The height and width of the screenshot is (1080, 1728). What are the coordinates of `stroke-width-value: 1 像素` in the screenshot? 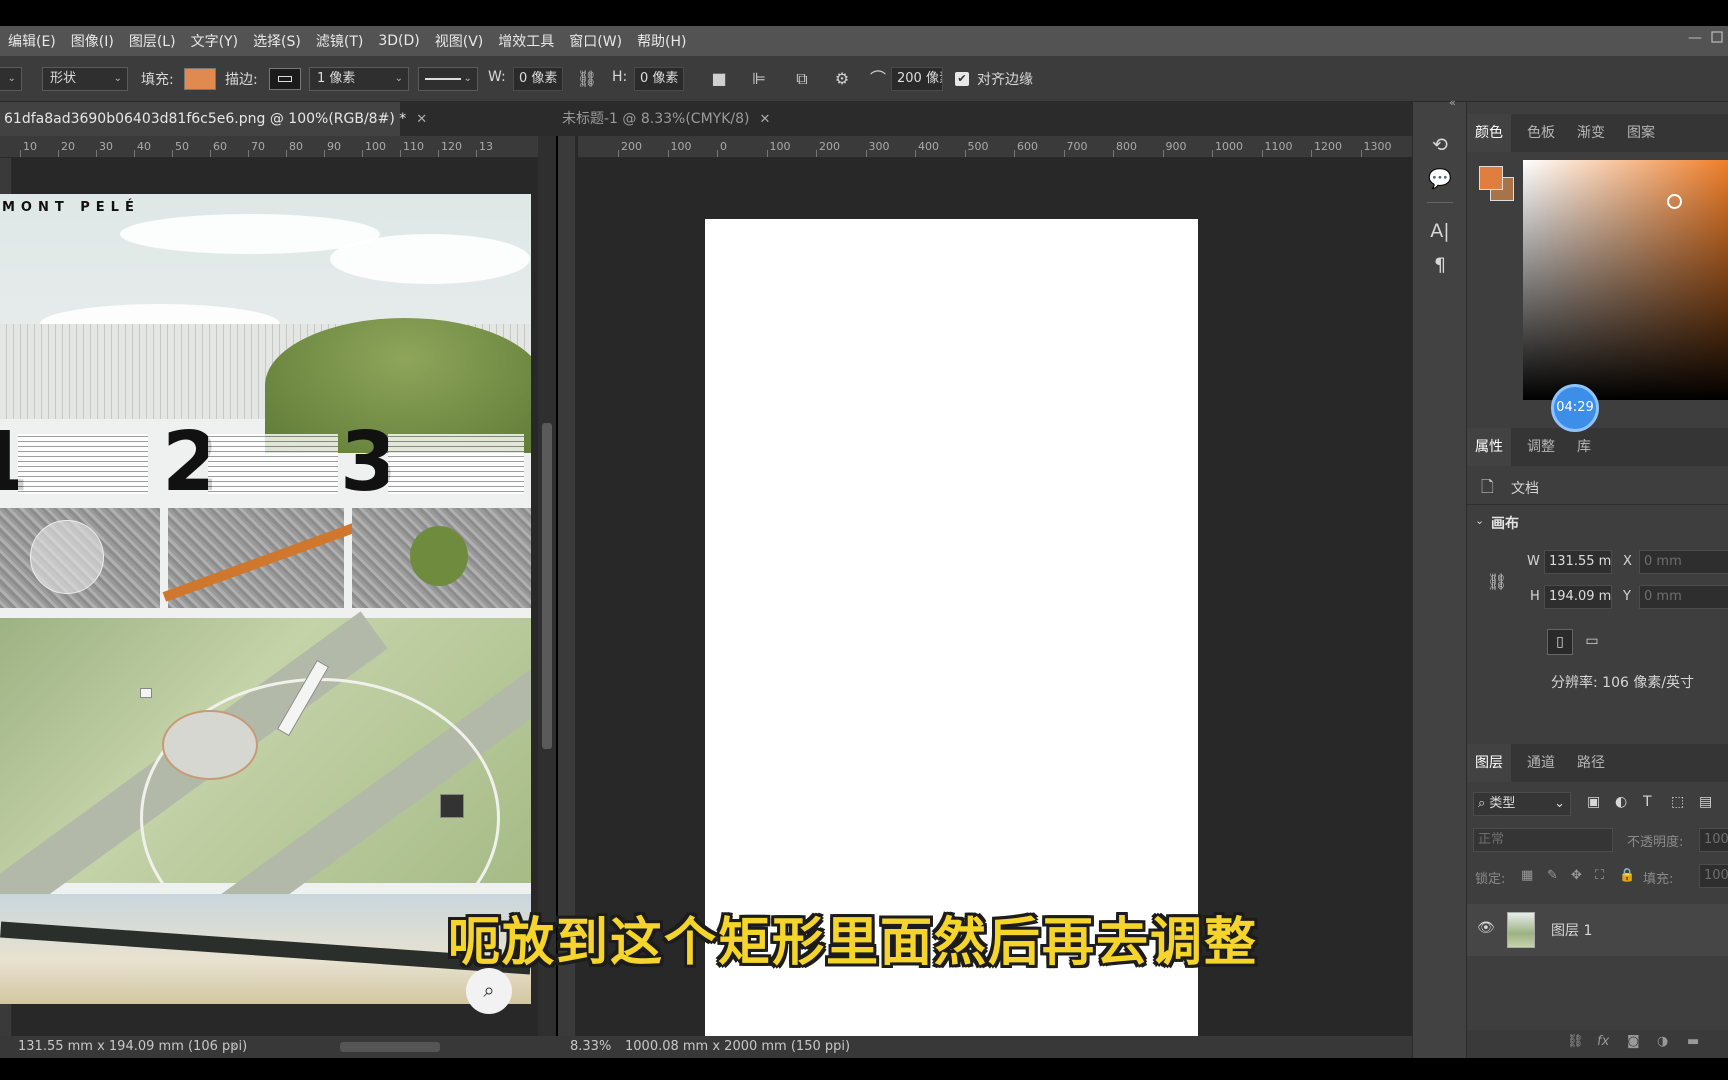 It's located at (336, 78).